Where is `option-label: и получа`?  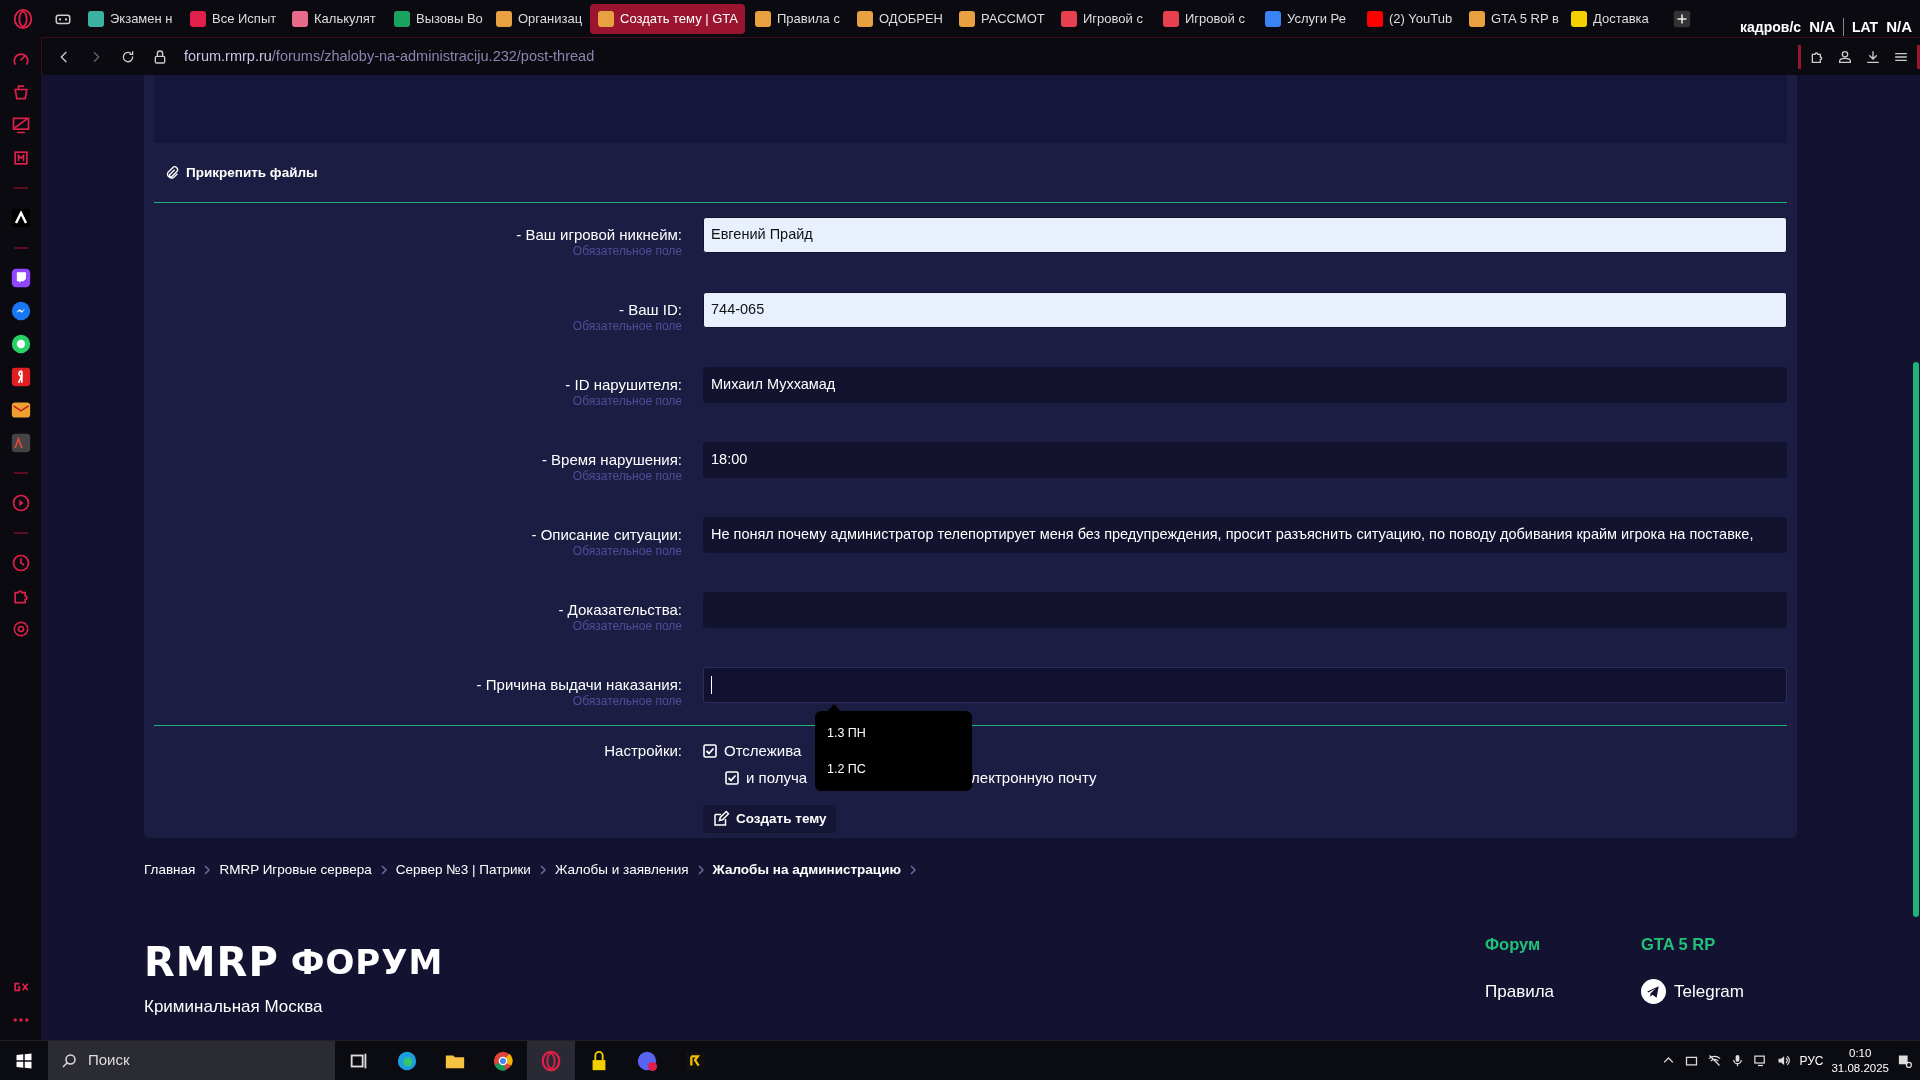 option-label: и получа is located at coordinates (777, 778).